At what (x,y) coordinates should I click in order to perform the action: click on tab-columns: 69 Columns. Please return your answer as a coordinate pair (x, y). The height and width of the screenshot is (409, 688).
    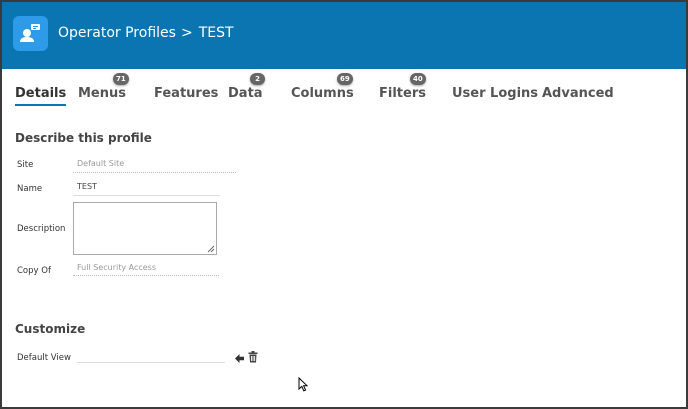
    Looking at the image, I should click on (322, 89).